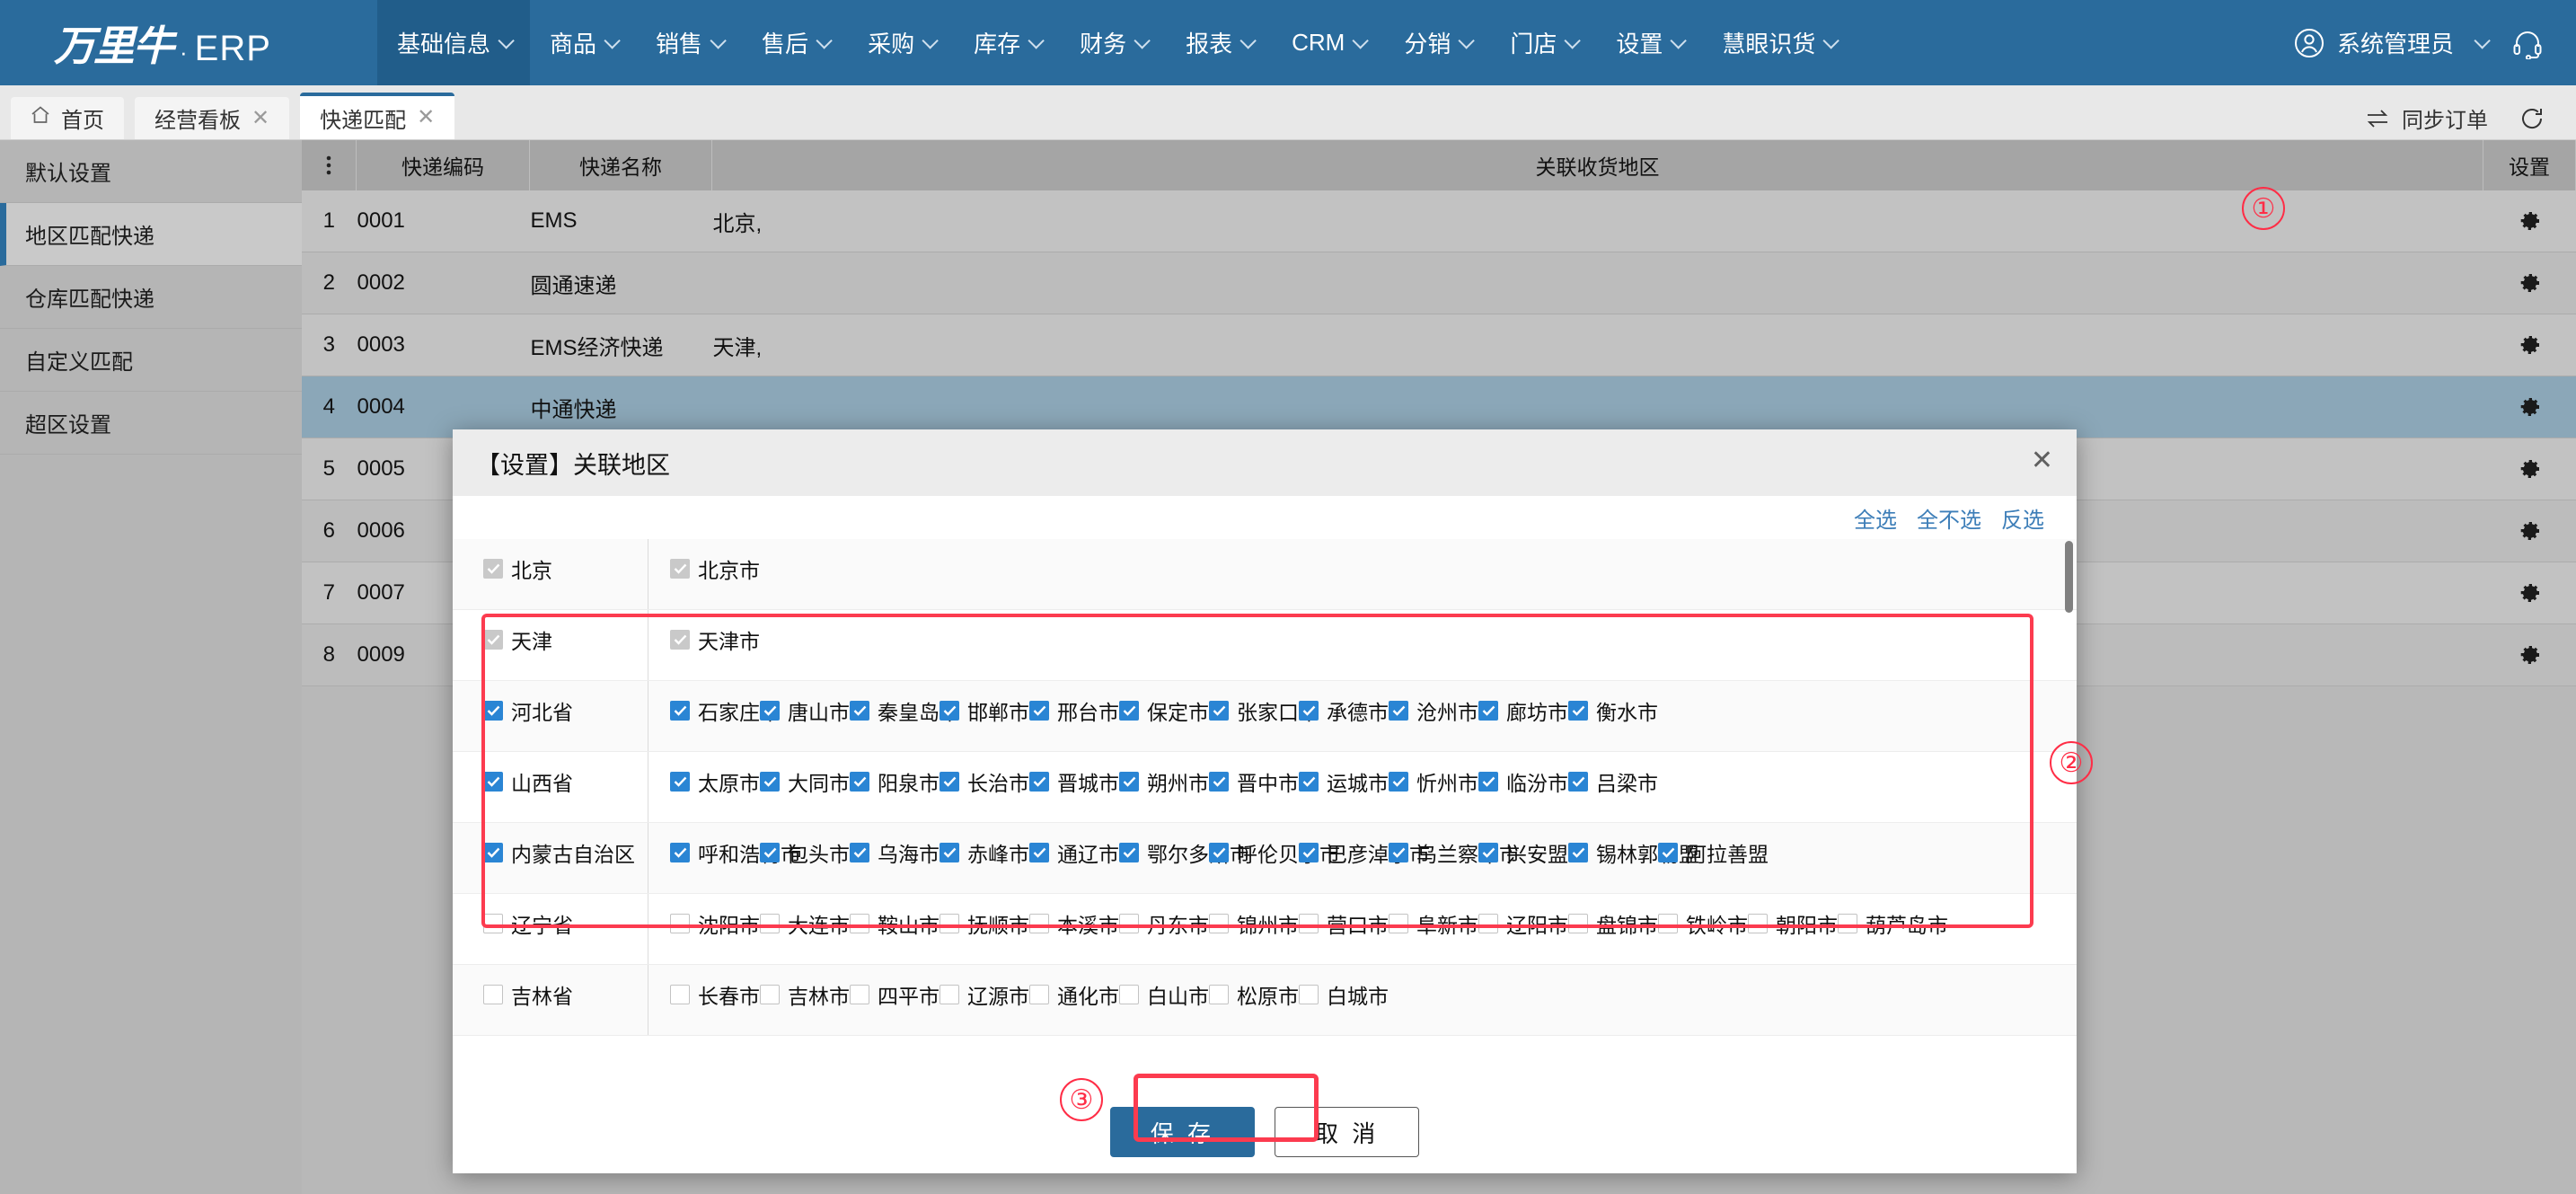 The image size is (2576, 1194). Describe the element at coordinates (1949, 518) in the screenshot. I see `select-none-link: 全不选` at that location.